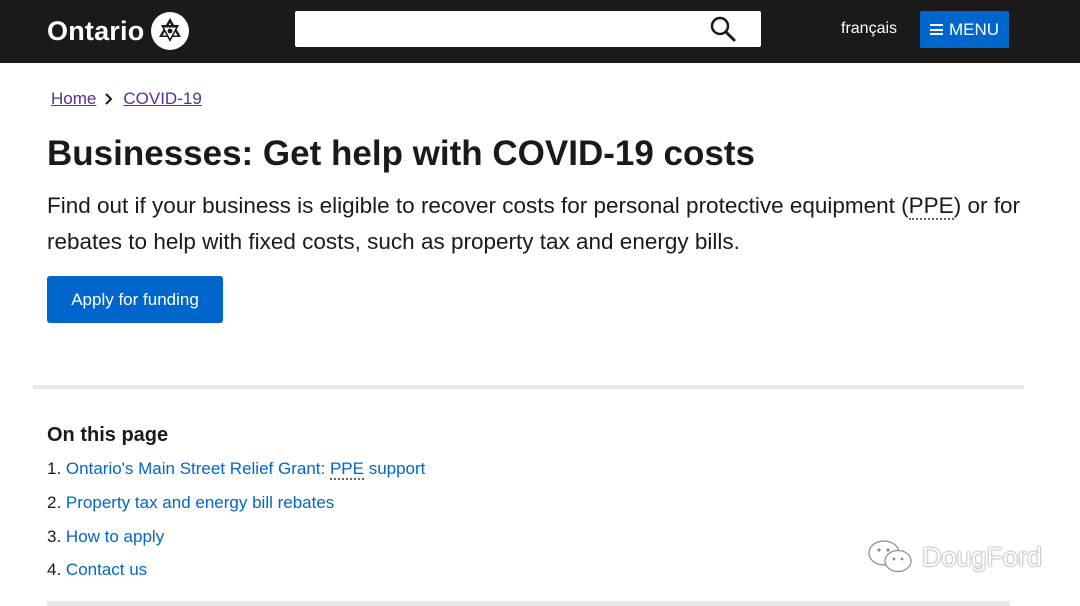 Image resolution: width=1080 pixels, height=606 pixels. I want to click on breadcrumb: Home COVID-19, so click(126, 99).